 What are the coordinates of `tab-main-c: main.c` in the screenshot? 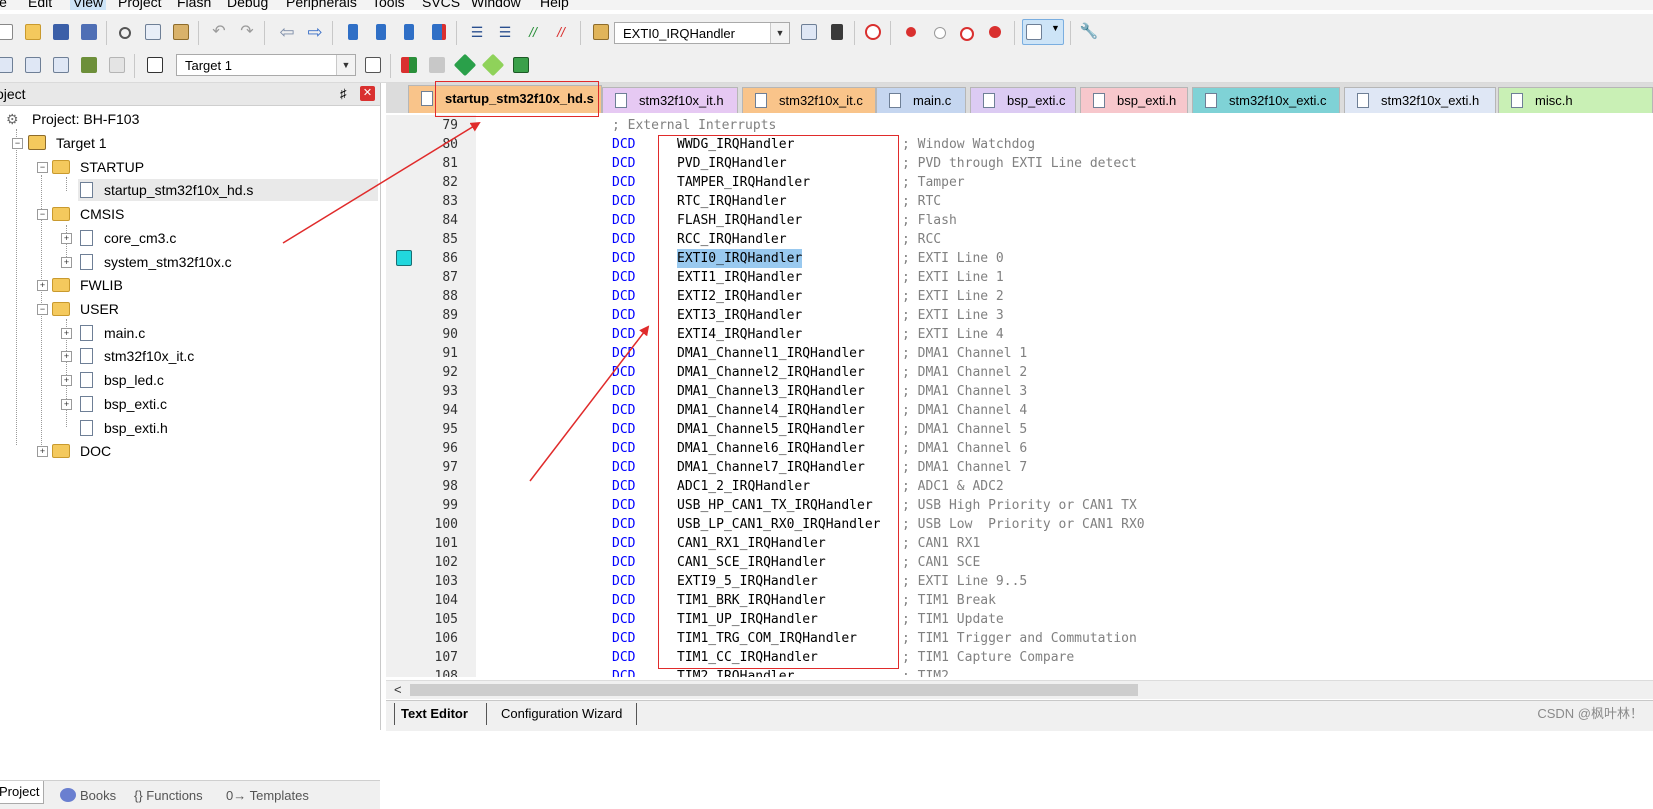 It's located at (921, 100).